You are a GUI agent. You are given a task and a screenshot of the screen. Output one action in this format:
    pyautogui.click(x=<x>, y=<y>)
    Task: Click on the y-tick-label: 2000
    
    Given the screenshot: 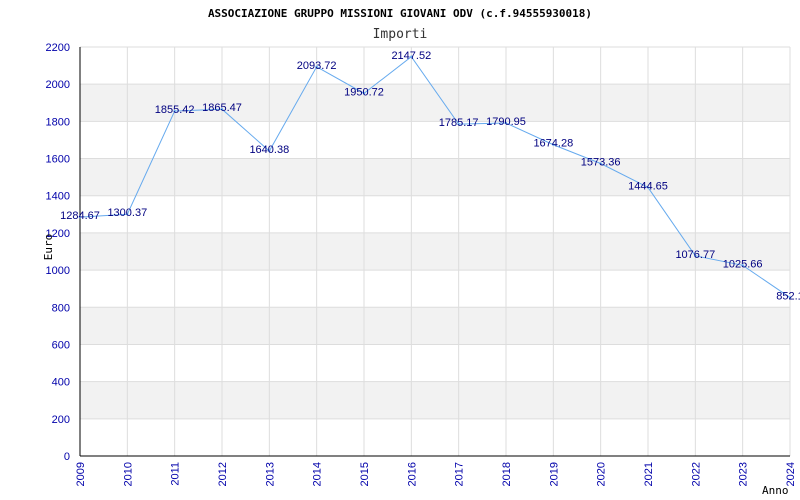 What is the action you would take?
    pyautogui.click(x=58, y=85)
    